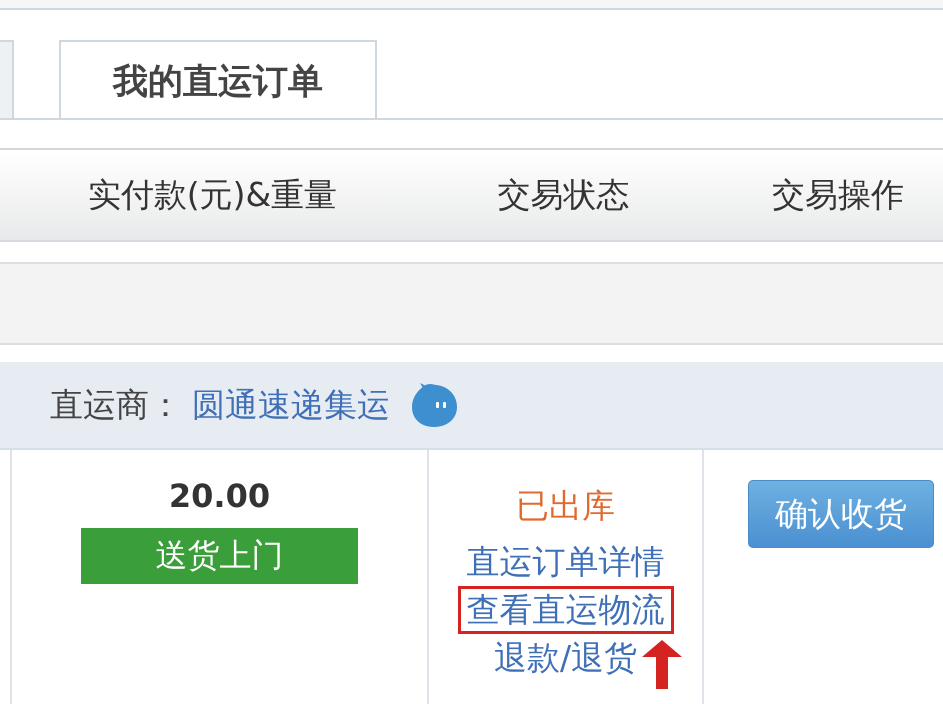 The image size is (943, 704). What do you see at coordinates (565, 506) in the screenshot?
I see `status-text: 已出库` at bounding box center [565, 506].